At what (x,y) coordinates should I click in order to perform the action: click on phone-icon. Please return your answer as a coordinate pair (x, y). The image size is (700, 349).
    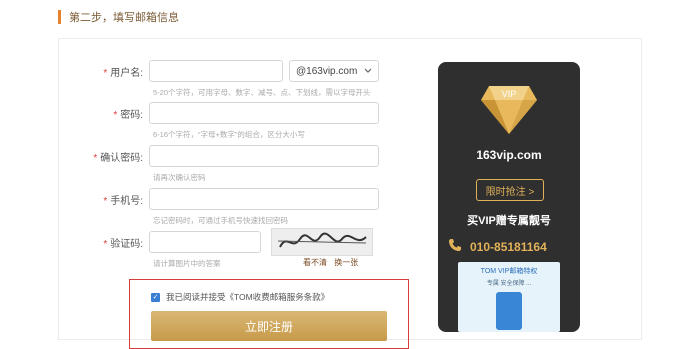
    Looking at the image, I should click on (455, 246).